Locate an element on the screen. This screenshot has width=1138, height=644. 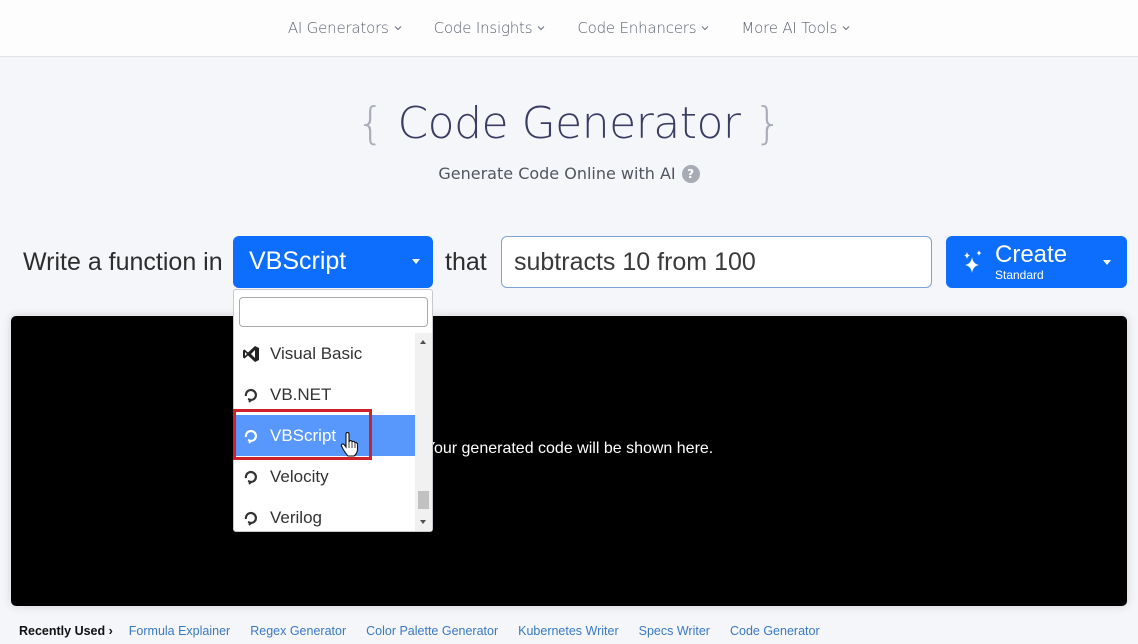
recent-link-kubernetes-writer: Kubernetes Writer is located at coordinates (568, 631).